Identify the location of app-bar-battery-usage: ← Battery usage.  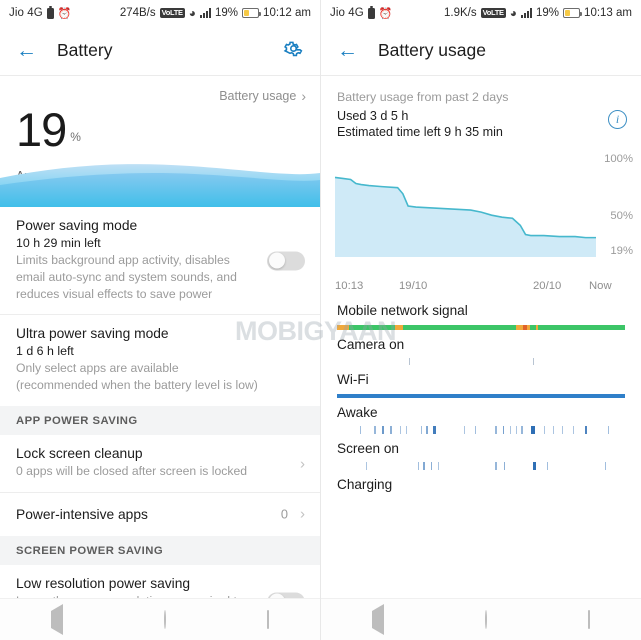
(481, 51).